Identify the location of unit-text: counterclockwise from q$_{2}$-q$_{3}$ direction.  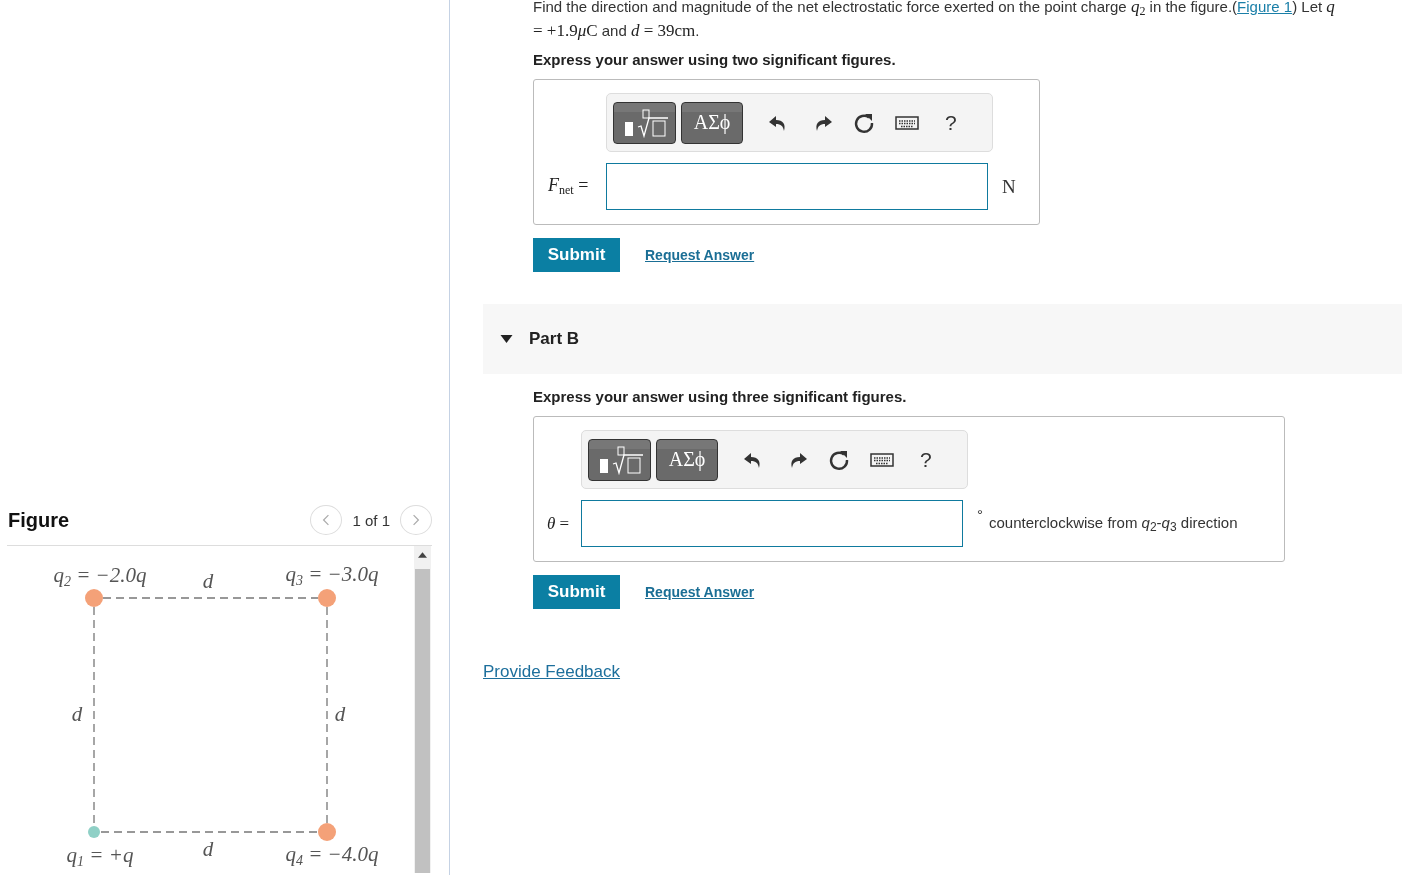
(1113, 523).